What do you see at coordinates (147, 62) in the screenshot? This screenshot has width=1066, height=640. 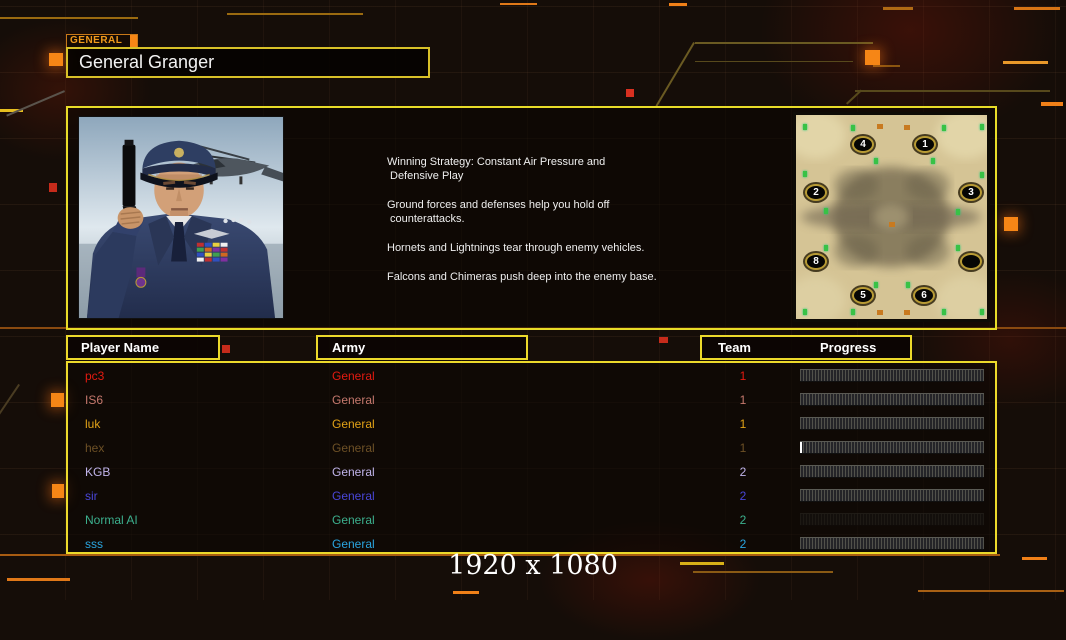 I see `general-name: General Granger` at bounding box center [147, 62].